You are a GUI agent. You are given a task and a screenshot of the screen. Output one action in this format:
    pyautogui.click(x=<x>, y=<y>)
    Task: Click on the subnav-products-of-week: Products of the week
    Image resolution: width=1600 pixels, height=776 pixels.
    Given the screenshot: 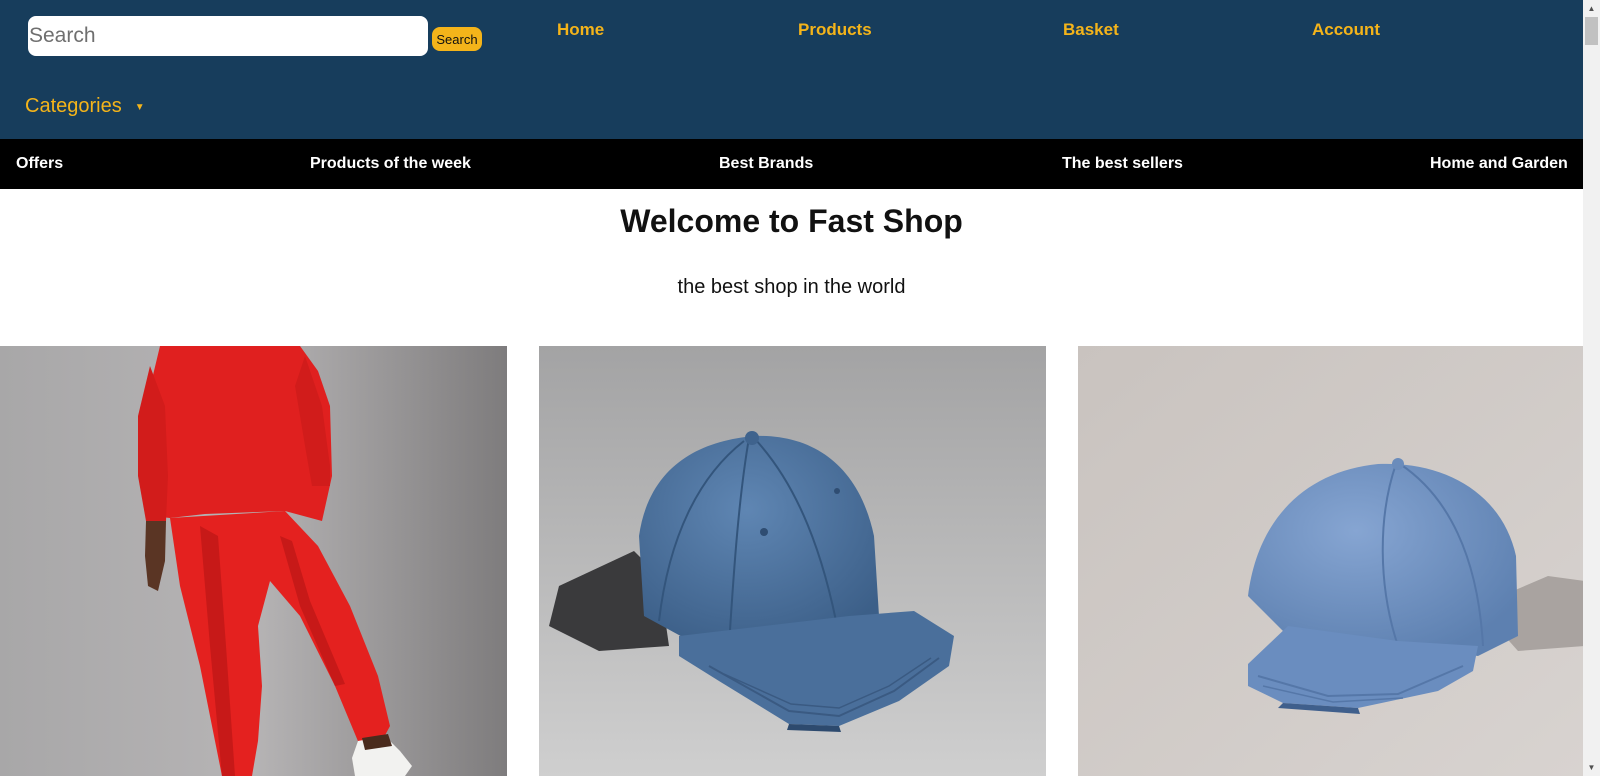 What is the action you would take?
    pyautogui.click(x=390, y=164)
    